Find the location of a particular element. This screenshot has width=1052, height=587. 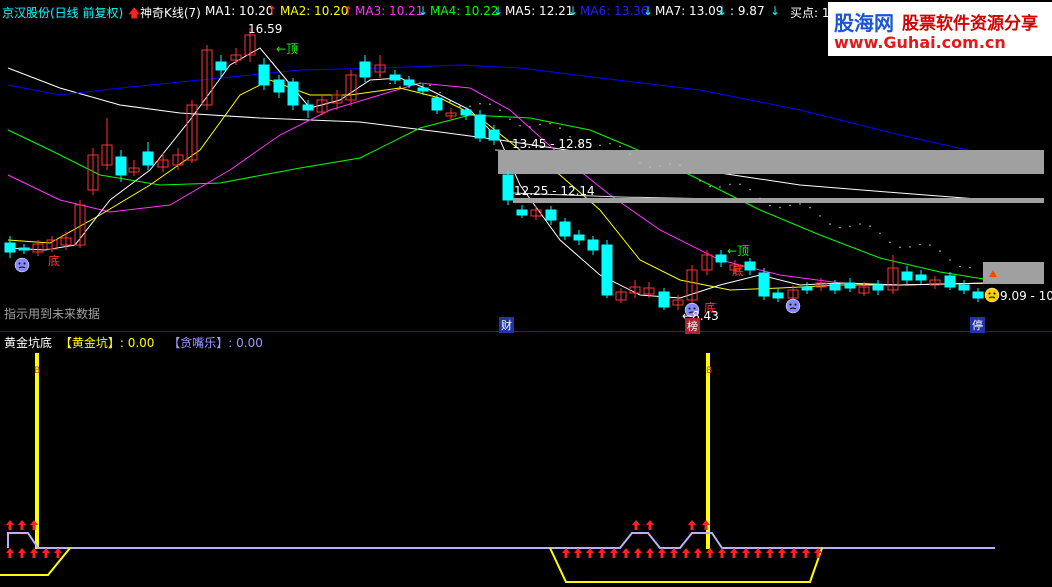

logo-url: www.Guhai.com.cn is located at coordinates (920, 42).